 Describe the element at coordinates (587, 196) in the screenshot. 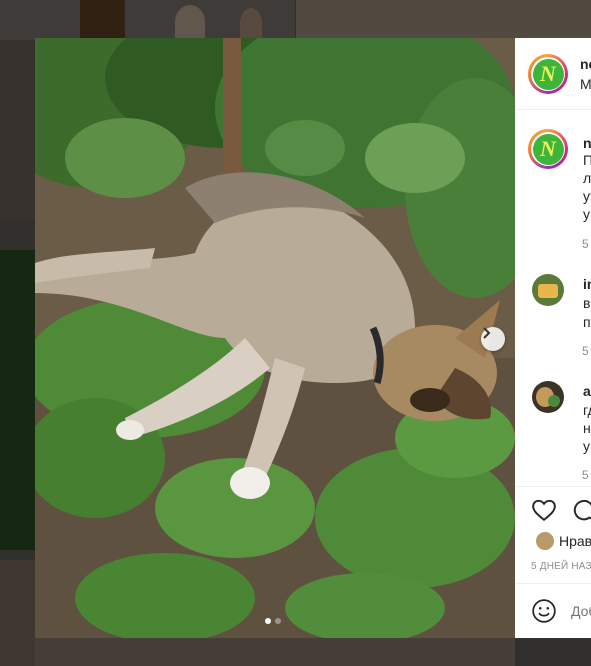

I see `comment-text-line: ут` at that location.